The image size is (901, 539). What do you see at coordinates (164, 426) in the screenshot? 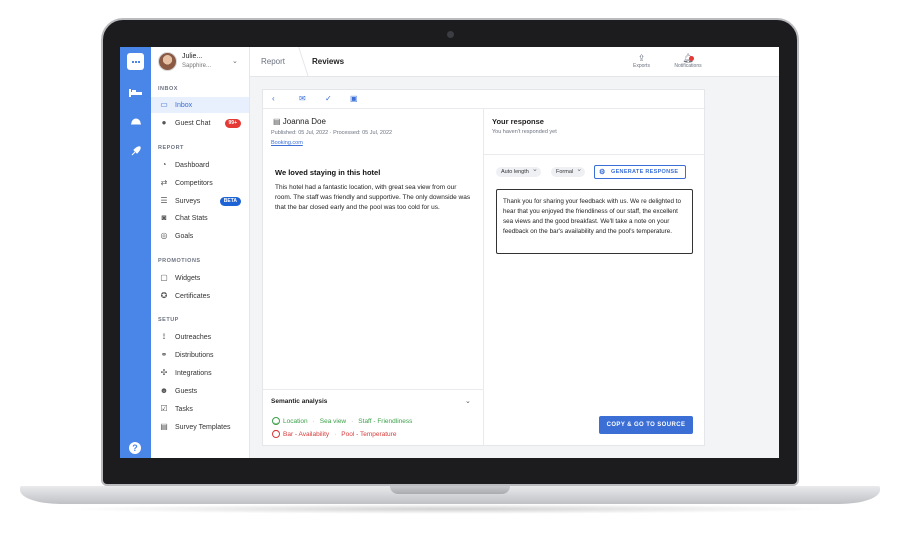
I see `survey-templates-icon: ▤` at bounding box center [164, 426].